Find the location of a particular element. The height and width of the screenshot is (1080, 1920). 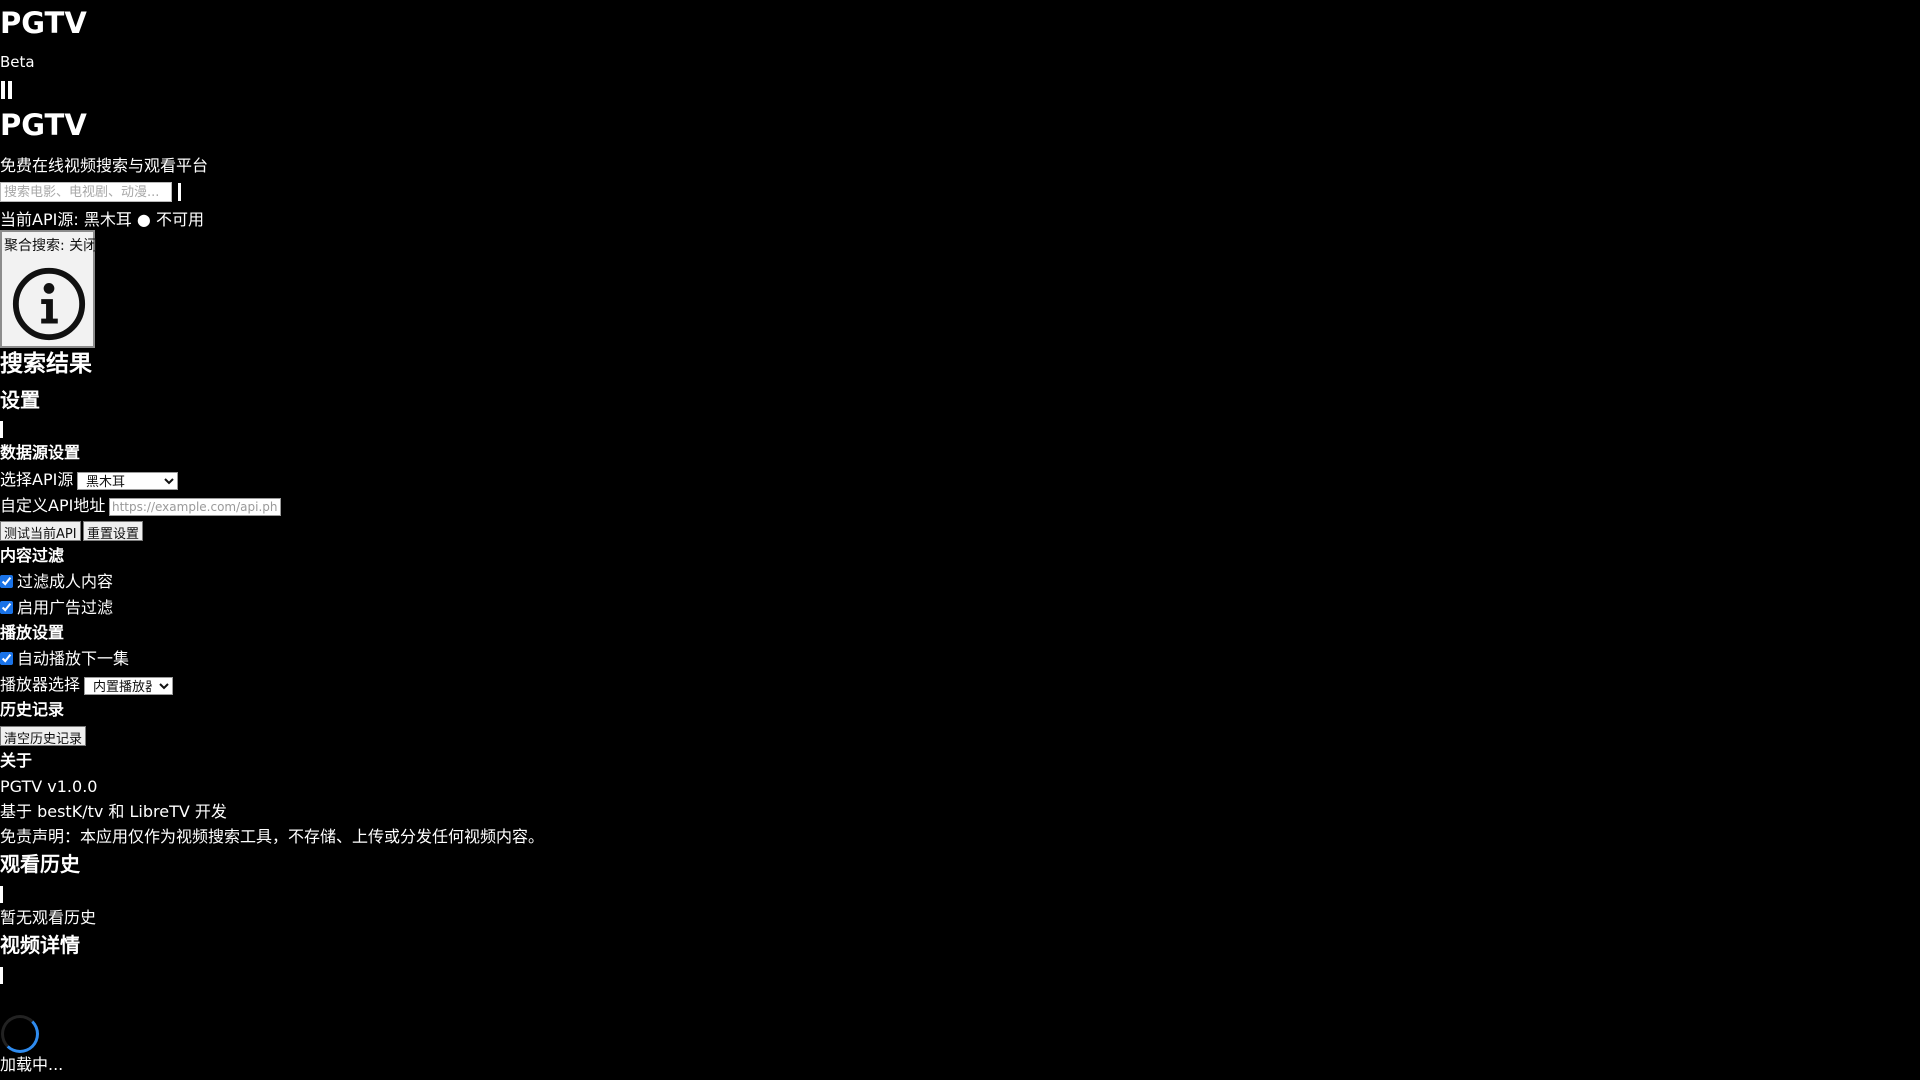

autoplay-checkbox is located at coordinates (6, 658).